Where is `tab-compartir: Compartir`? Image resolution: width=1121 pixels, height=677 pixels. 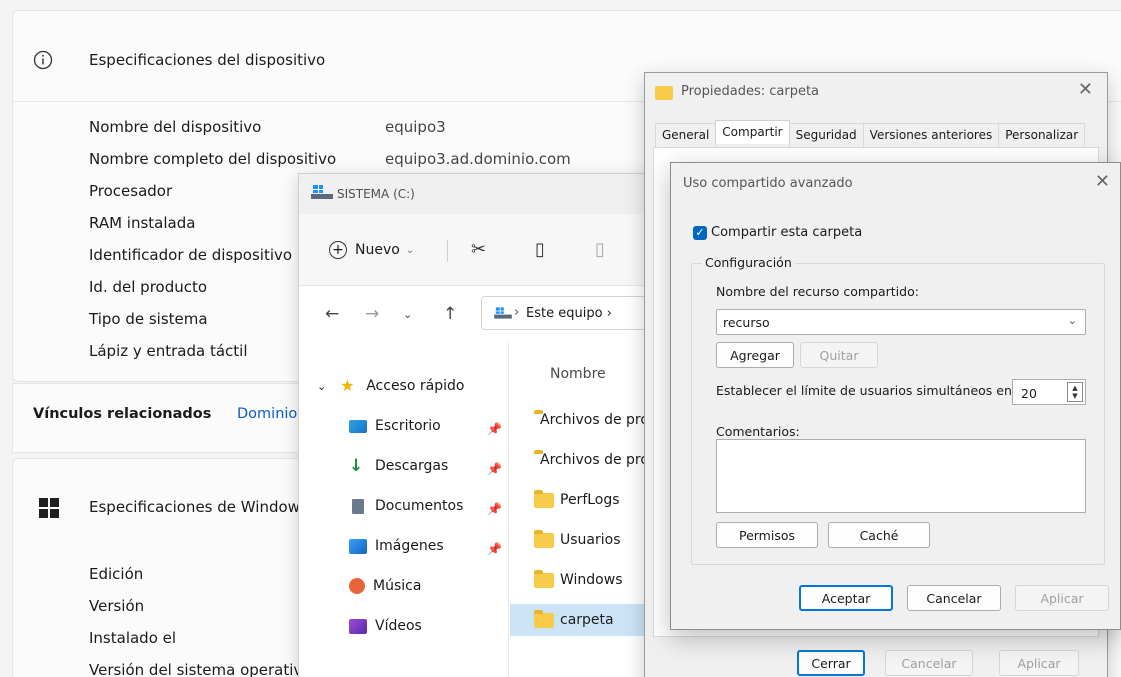
tab-compartir: Compartir is located at coordinates (752, 132).